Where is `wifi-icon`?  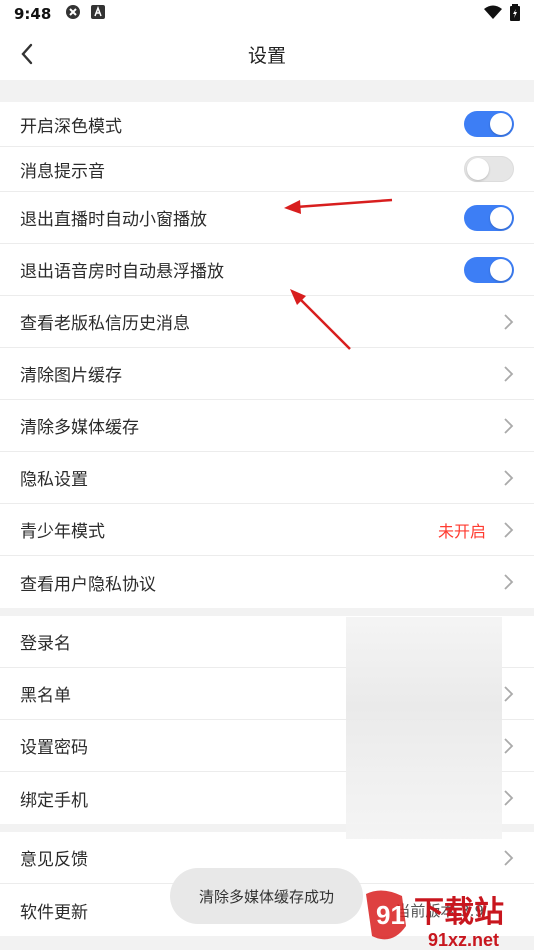 wifi-icon is located at coordinates (493, 14).